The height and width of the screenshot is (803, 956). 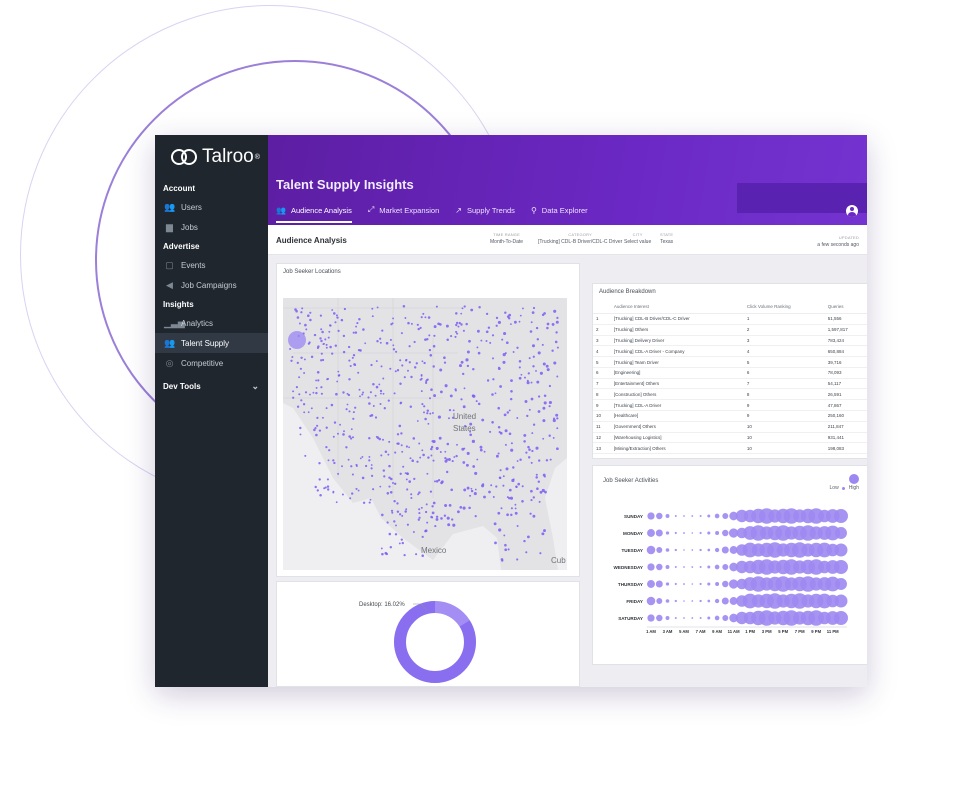 What do you see at coordinates (637, 238) in the screenshot?
I see `city-filter: CITY Select value` at bounding box center [637, 238].